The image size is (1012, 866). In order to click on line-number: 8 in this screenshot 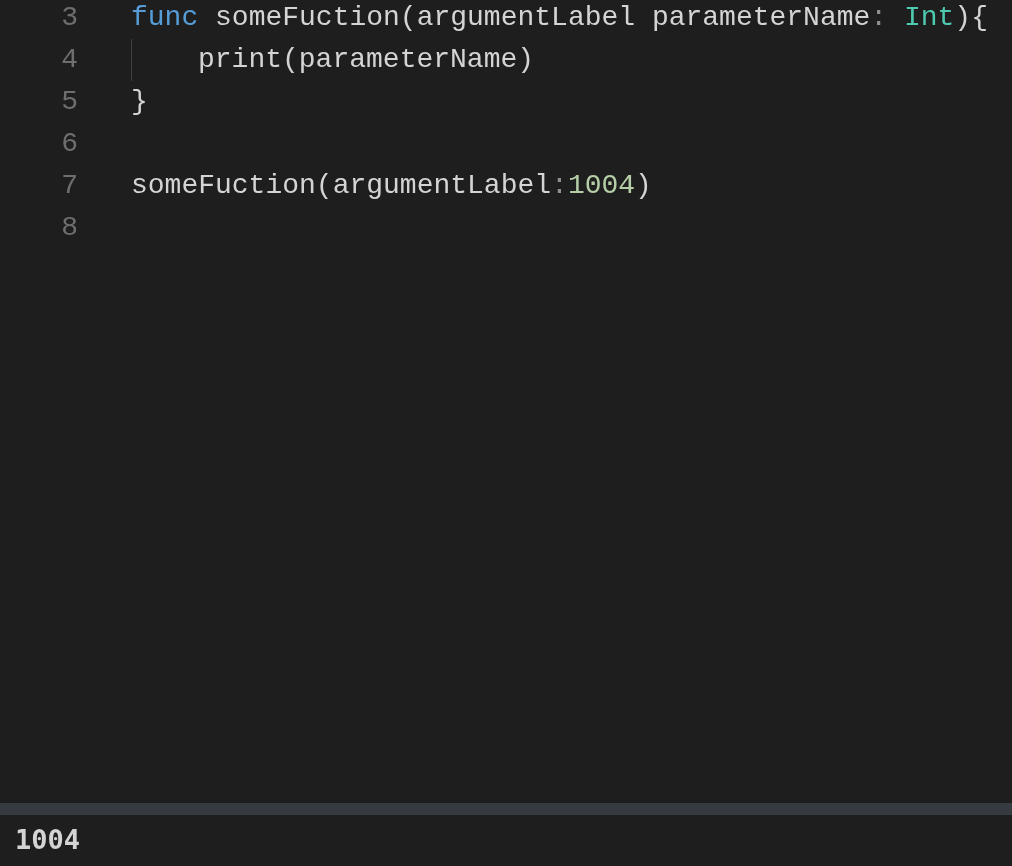, I will do `click(69, 228)`.